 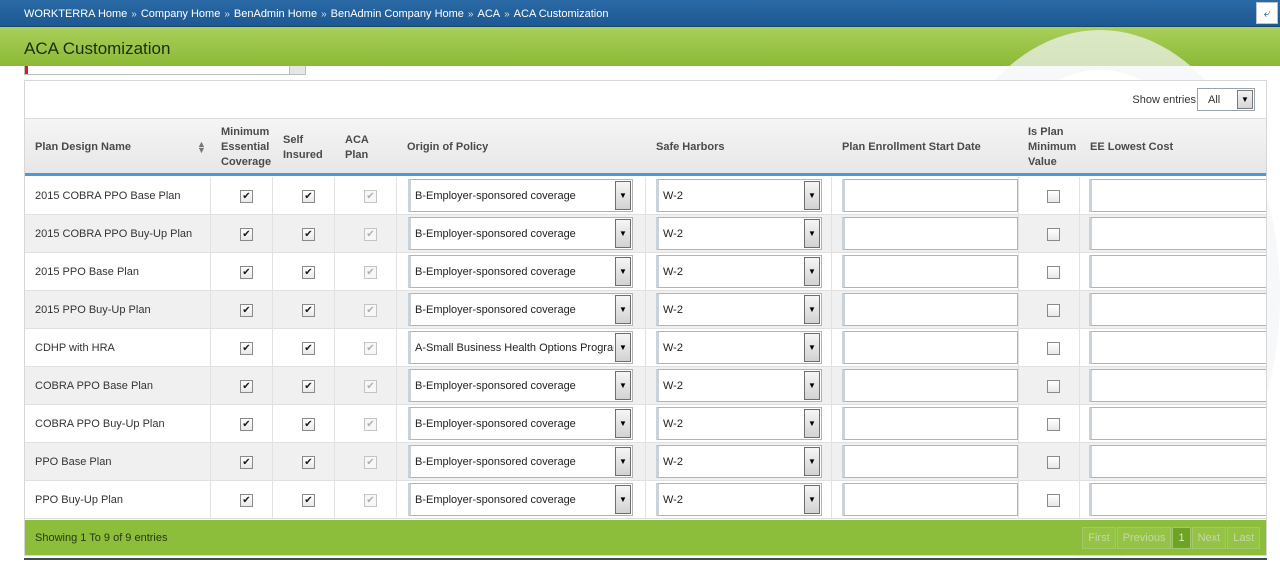 What do you see at coordinates (297, 70) in the screenshot?
I see `dropdown-arrow` at bounding box center [297, 70].